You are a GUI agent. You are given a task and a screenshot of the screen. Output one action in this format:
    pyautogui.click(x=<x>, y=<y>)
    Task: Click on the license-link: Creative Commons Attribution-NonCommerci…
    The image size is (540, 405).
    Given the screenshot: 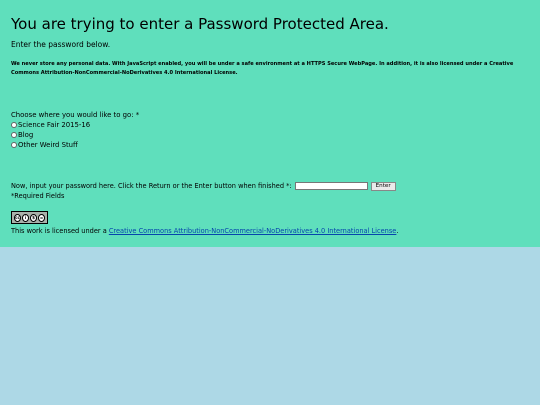 What is the action you would take?
    pyautogui.click(x=253, y=231)
    